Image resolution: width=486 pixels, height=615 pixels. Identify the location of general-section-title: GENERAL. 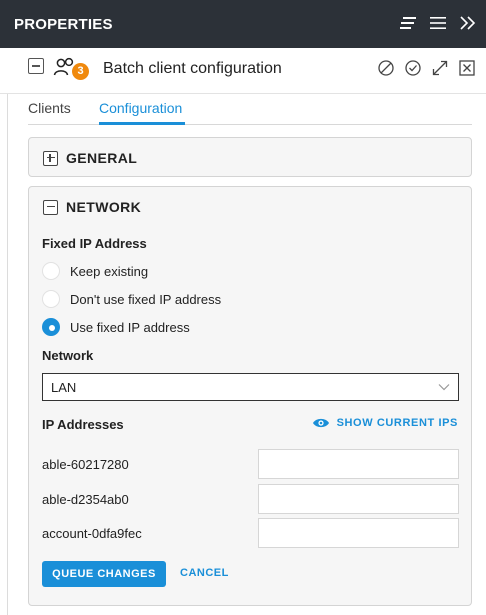
(102, 158).